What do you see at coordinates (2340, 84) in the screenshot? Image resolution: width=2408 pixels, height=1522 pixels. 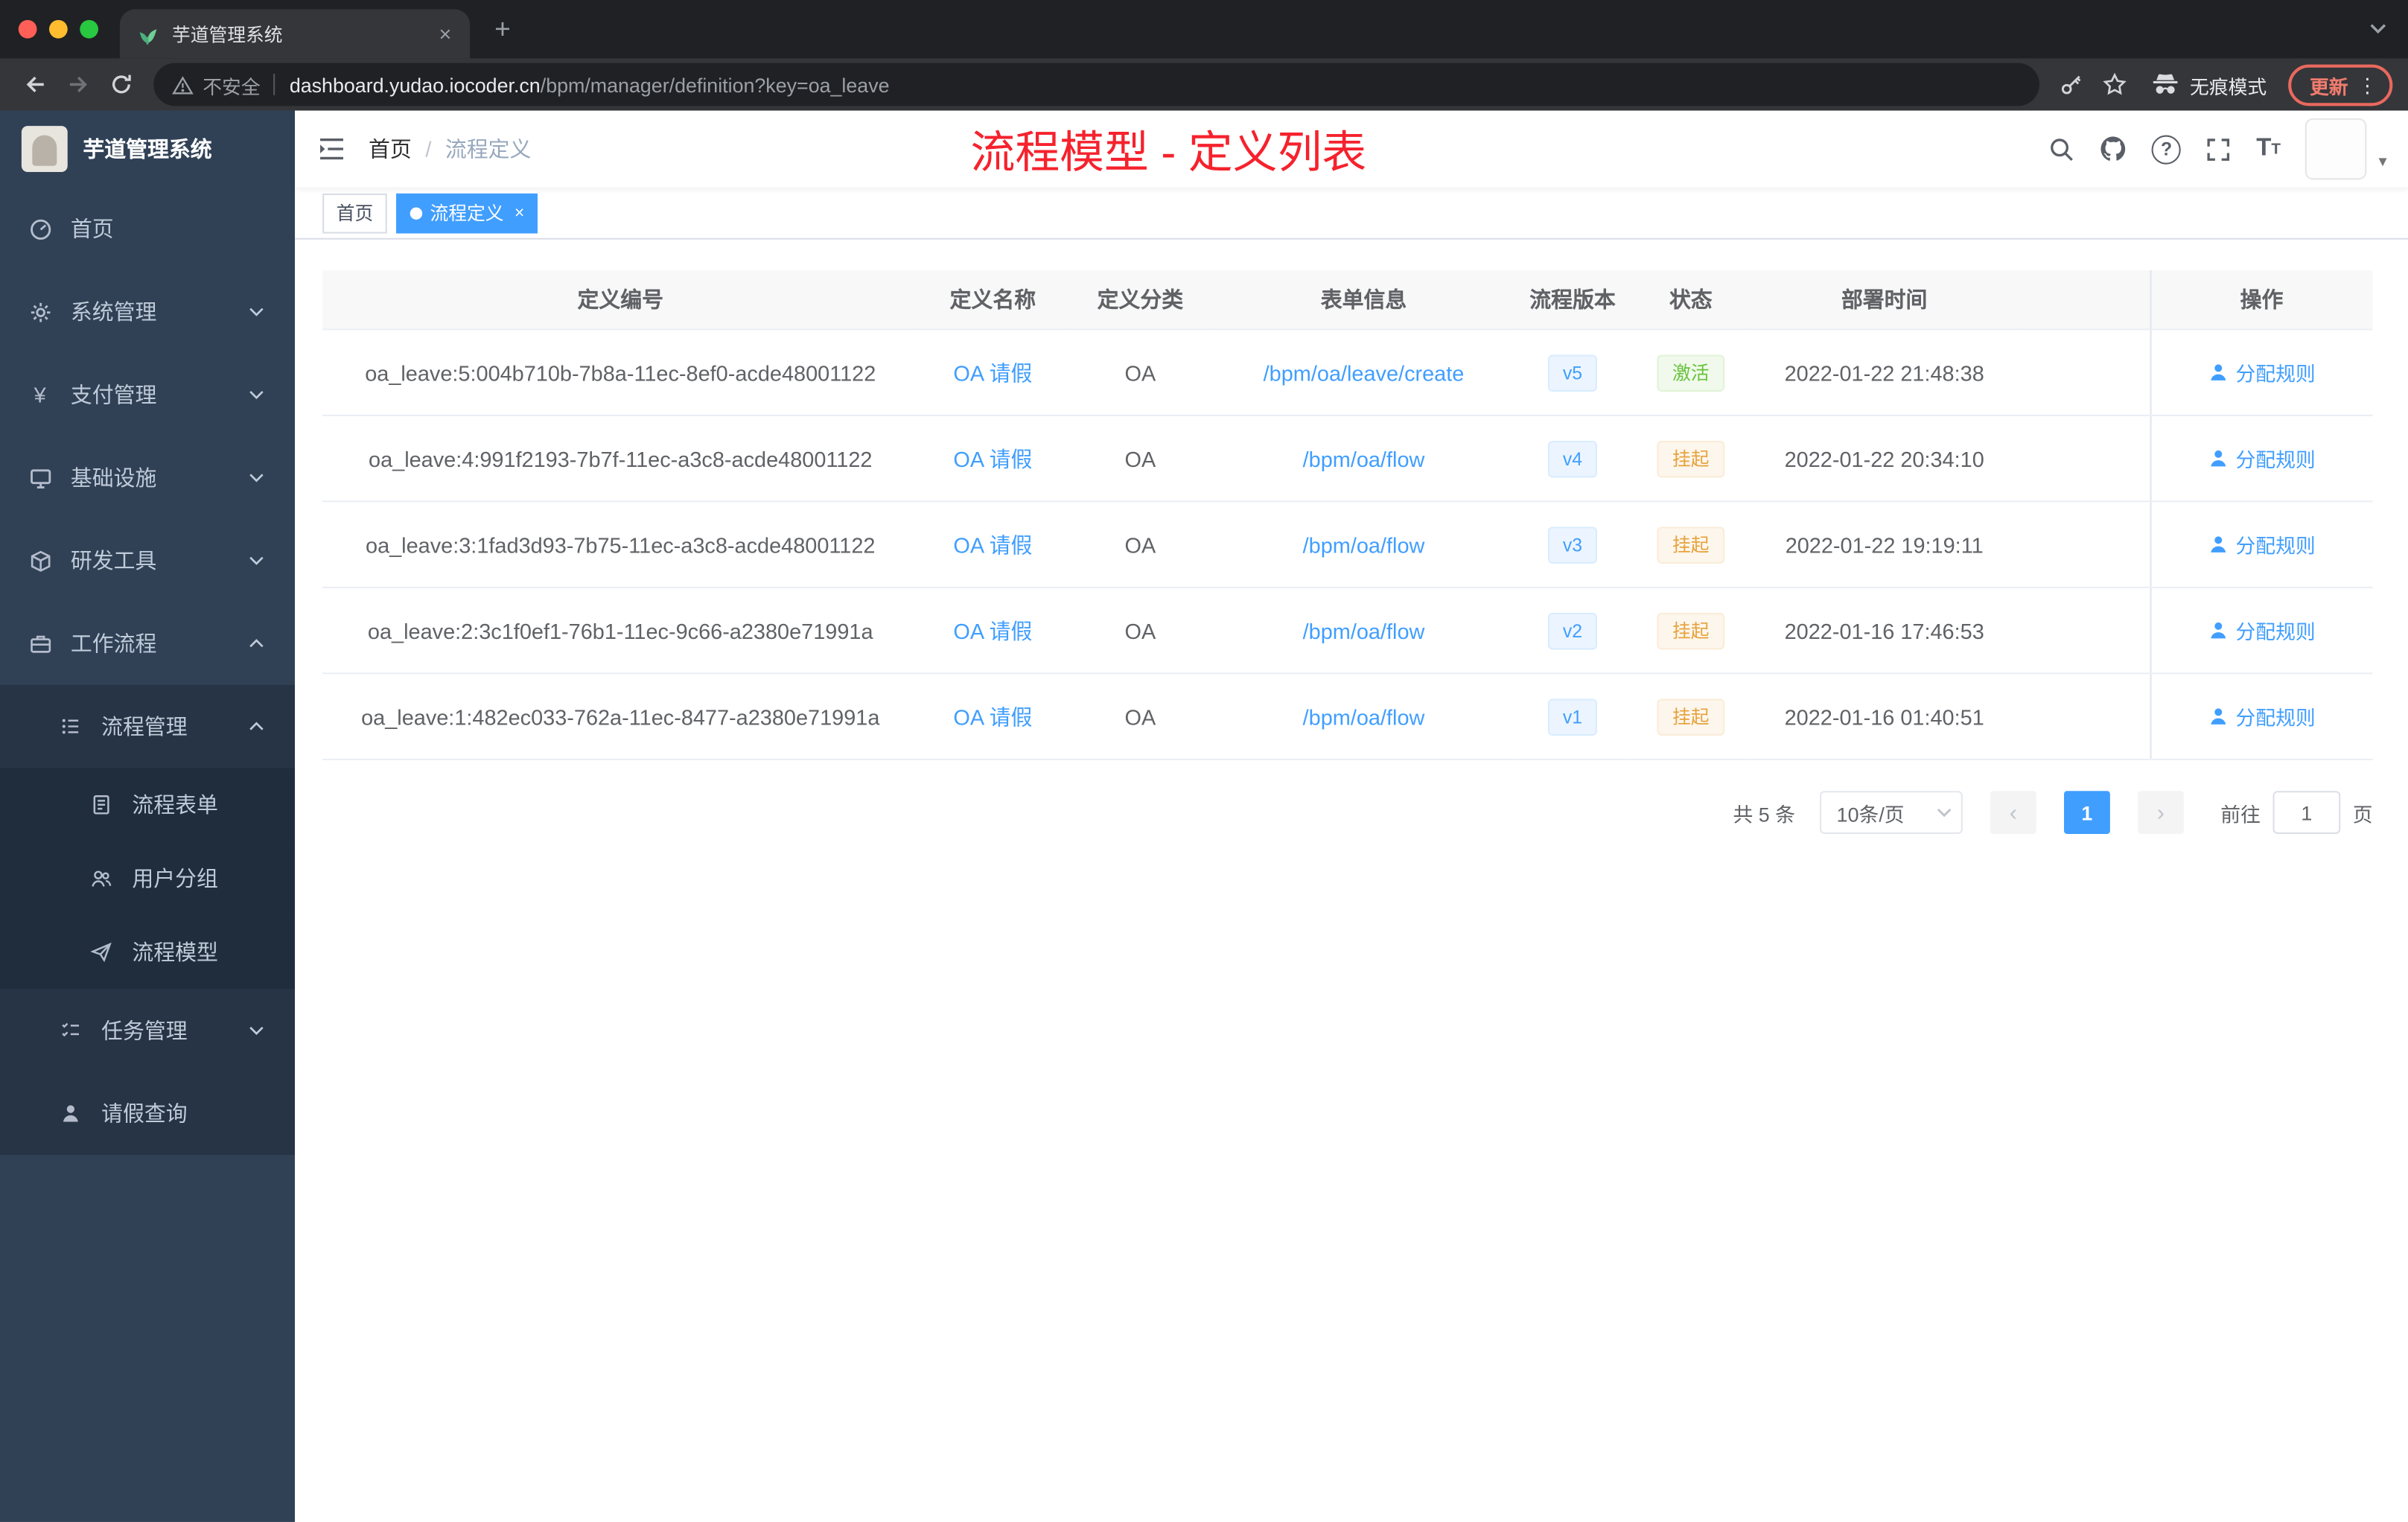 I see `chrome-update-button: 更新 ⋮` at bounding box center [2340, 84].